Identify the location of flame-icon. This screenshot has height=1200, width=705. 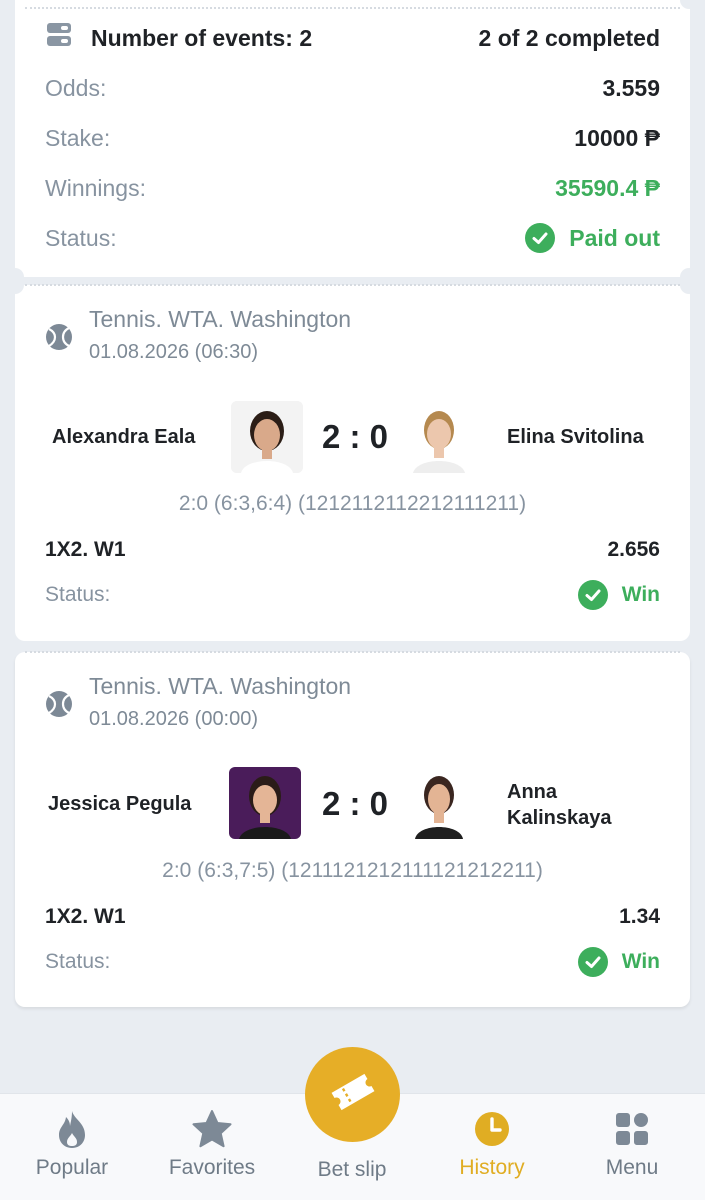
(72, 1129).